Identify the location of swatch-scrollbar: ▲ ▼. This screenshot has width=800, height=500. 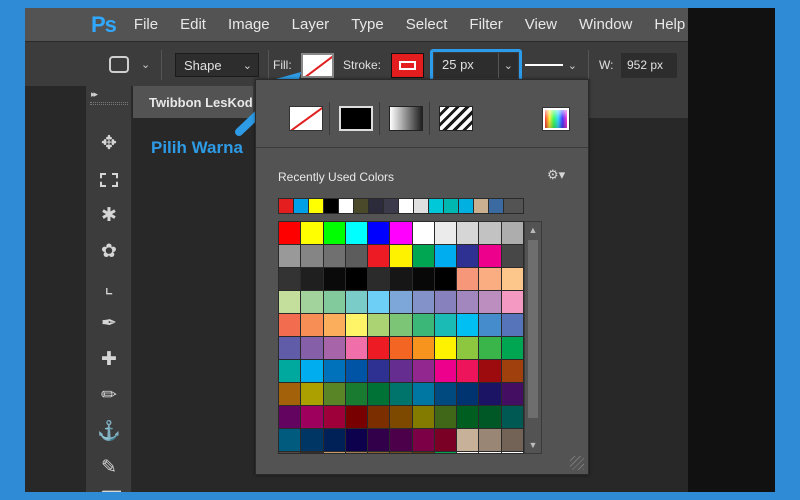
(533, 337).